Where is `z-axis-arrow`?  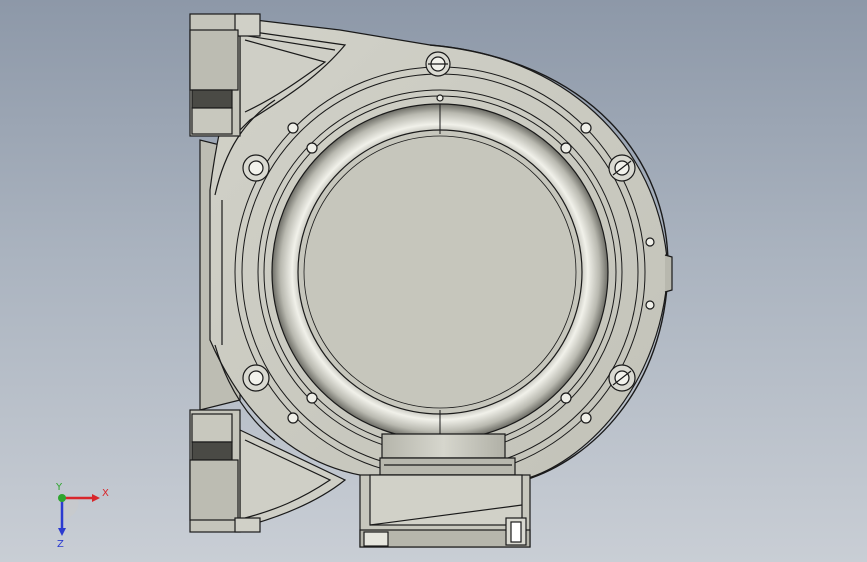 z-axis-arrow is located at coordinates (62, 532).